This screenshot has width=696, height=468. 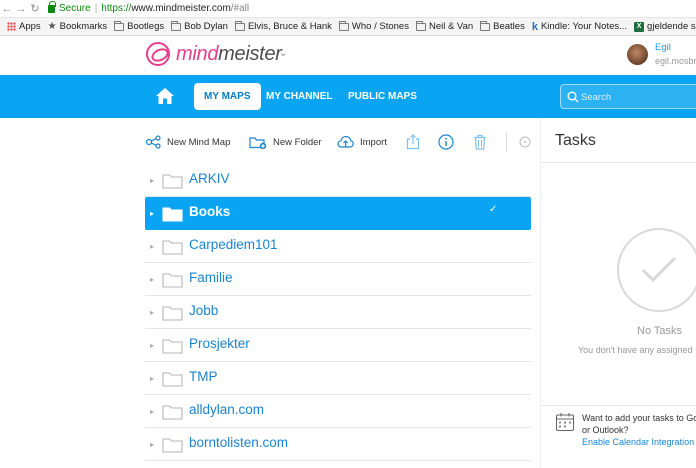 What do you see at coordinates (52, 6) in the screenshot?
I see `lock-icon` at bounding box center [52, 6].